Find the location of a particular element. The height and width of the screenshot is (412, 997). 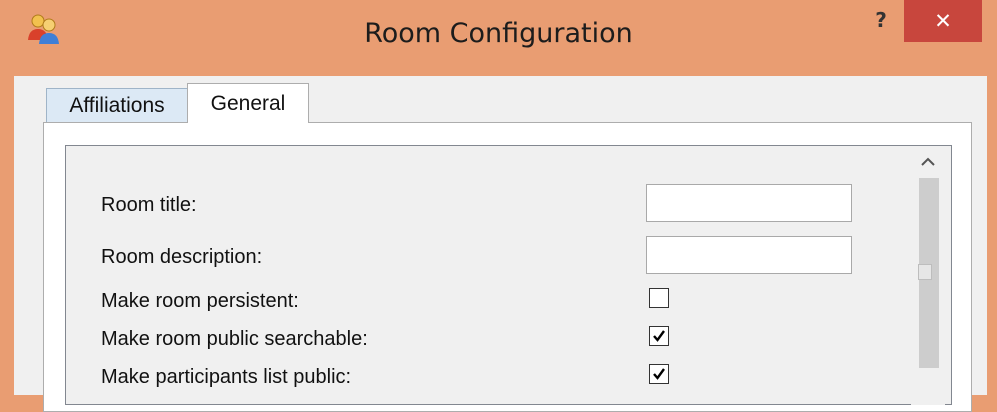

participants-public-checkbox is located at coordinates (659, 374).